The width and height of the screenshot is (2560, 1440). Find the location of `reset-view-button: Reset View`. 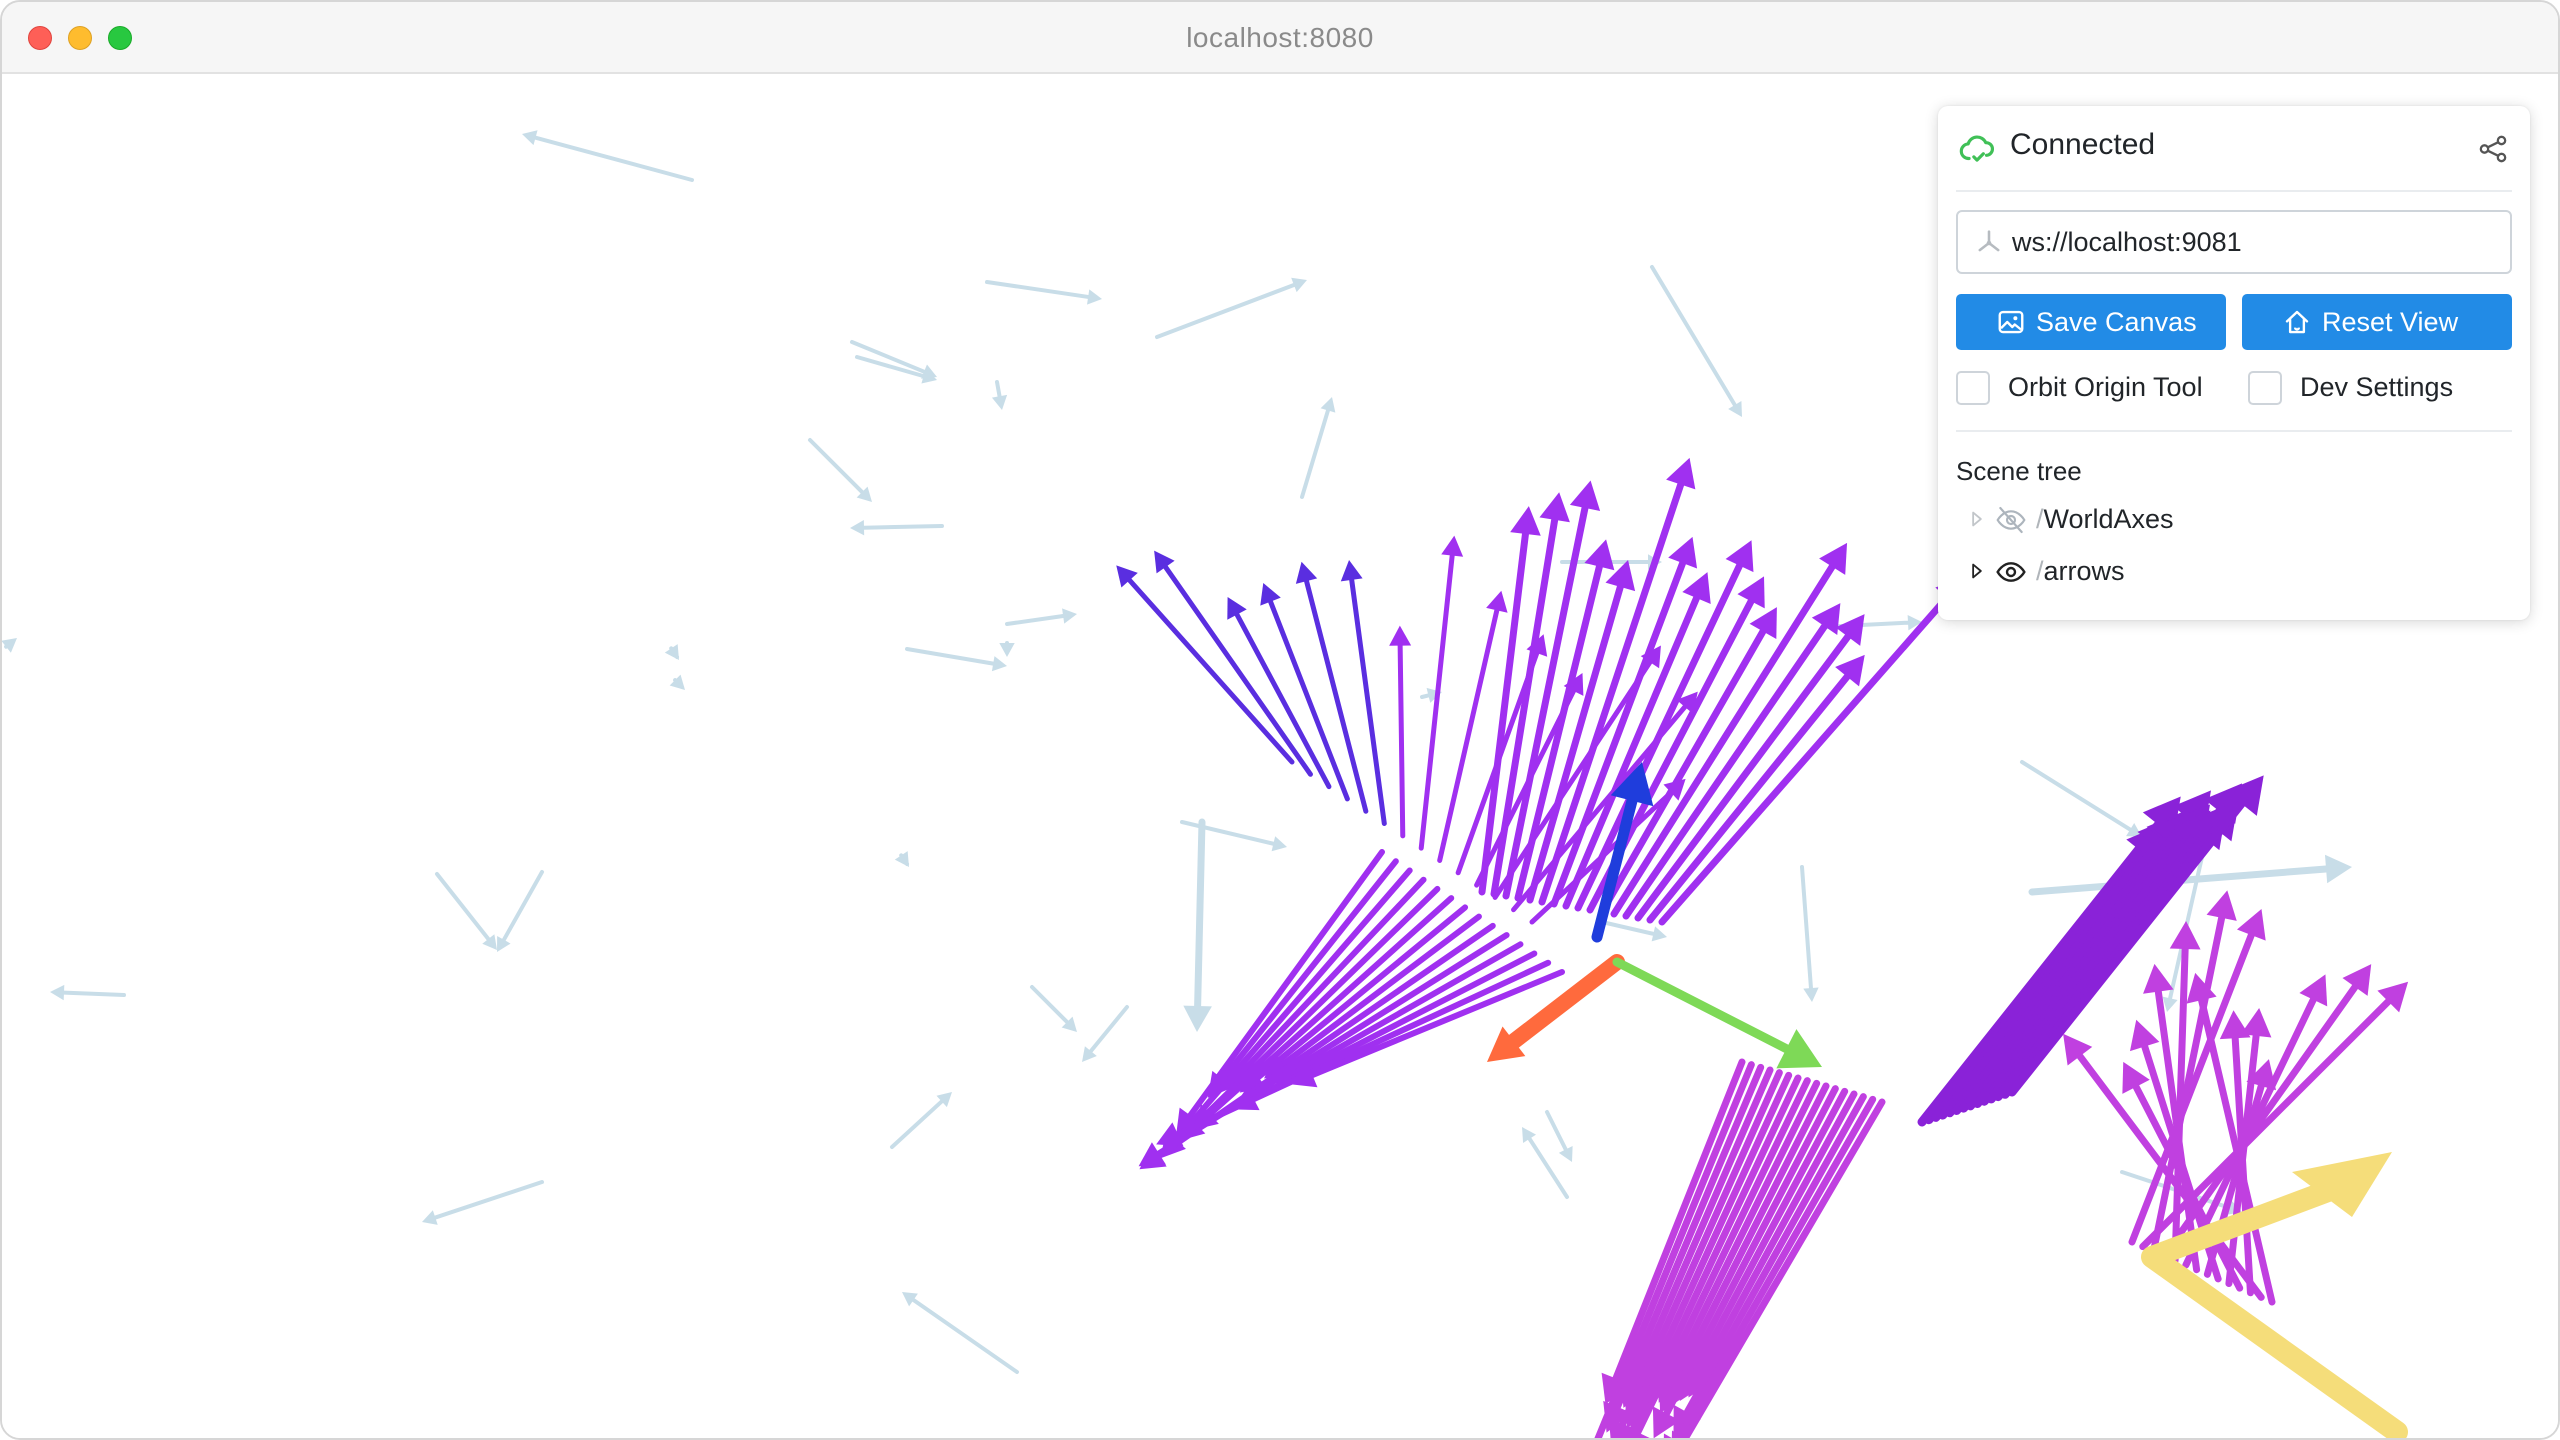

reset-view-button: Reset View is located at coordinates (2377, 322).